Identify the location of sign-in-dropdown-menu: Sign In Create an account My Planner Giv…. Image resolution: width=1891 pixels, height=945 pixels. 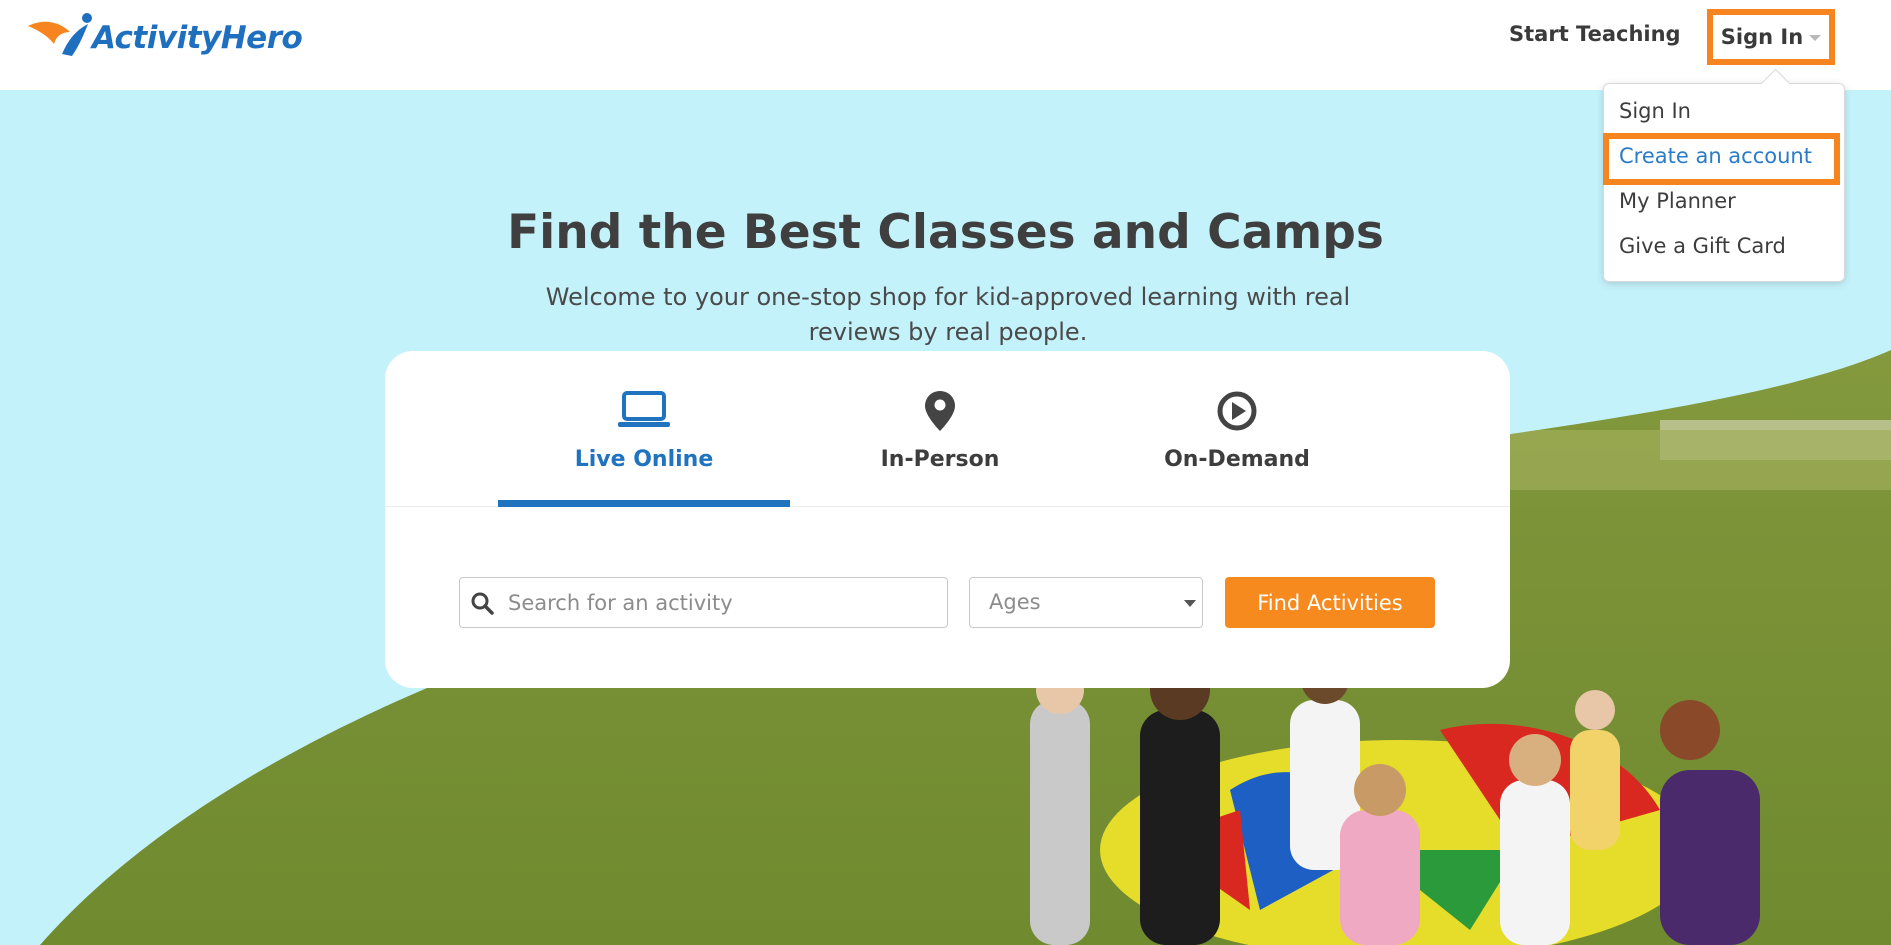
(1724, 175).